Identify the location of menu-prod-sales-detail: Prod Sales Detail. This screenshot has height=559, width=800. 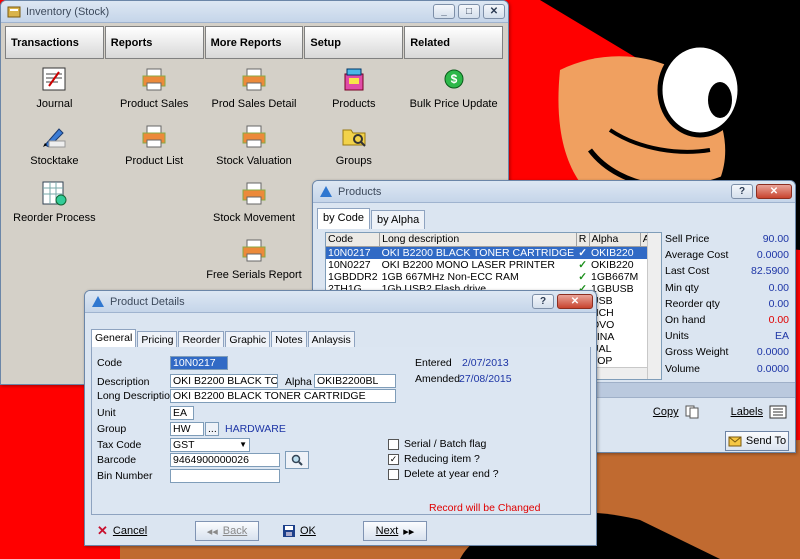
(254, 87).